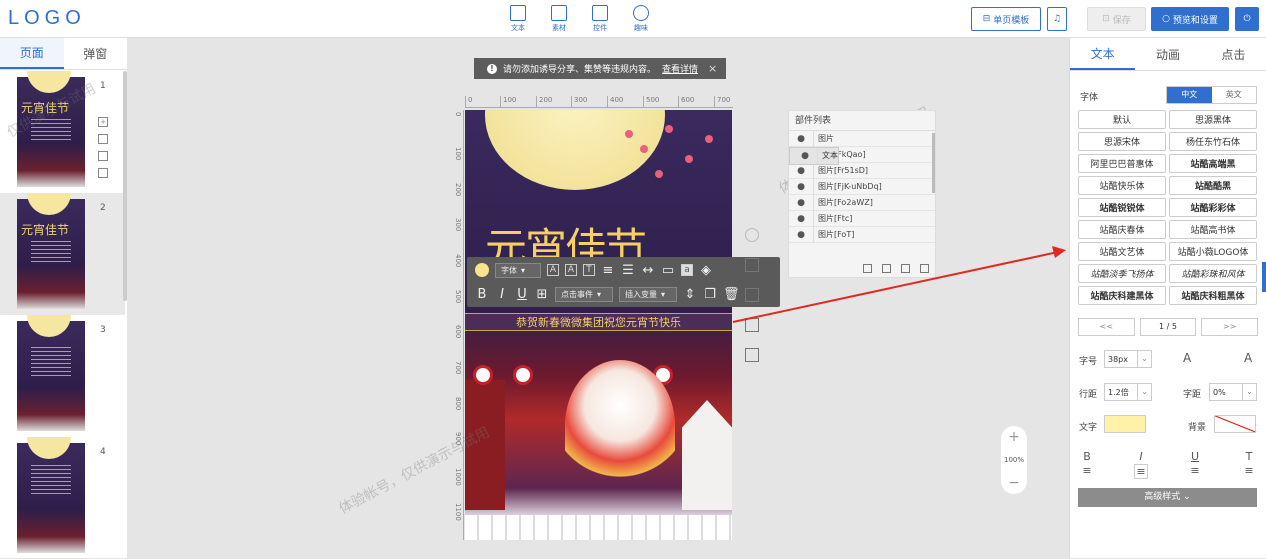  What do you see at coordinates (1189, 95) in the screenshot?
I see `lang-chinese: 中文` at bounding box center [1189, 95].